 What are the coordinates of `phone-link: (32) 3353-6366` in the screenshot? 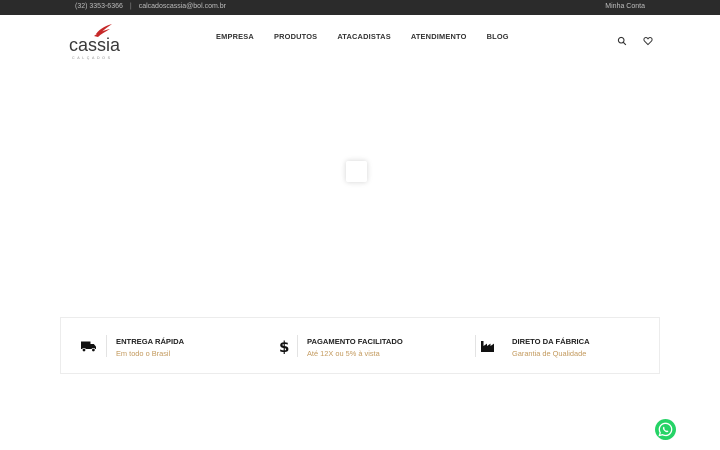 It's located at (99, 6).